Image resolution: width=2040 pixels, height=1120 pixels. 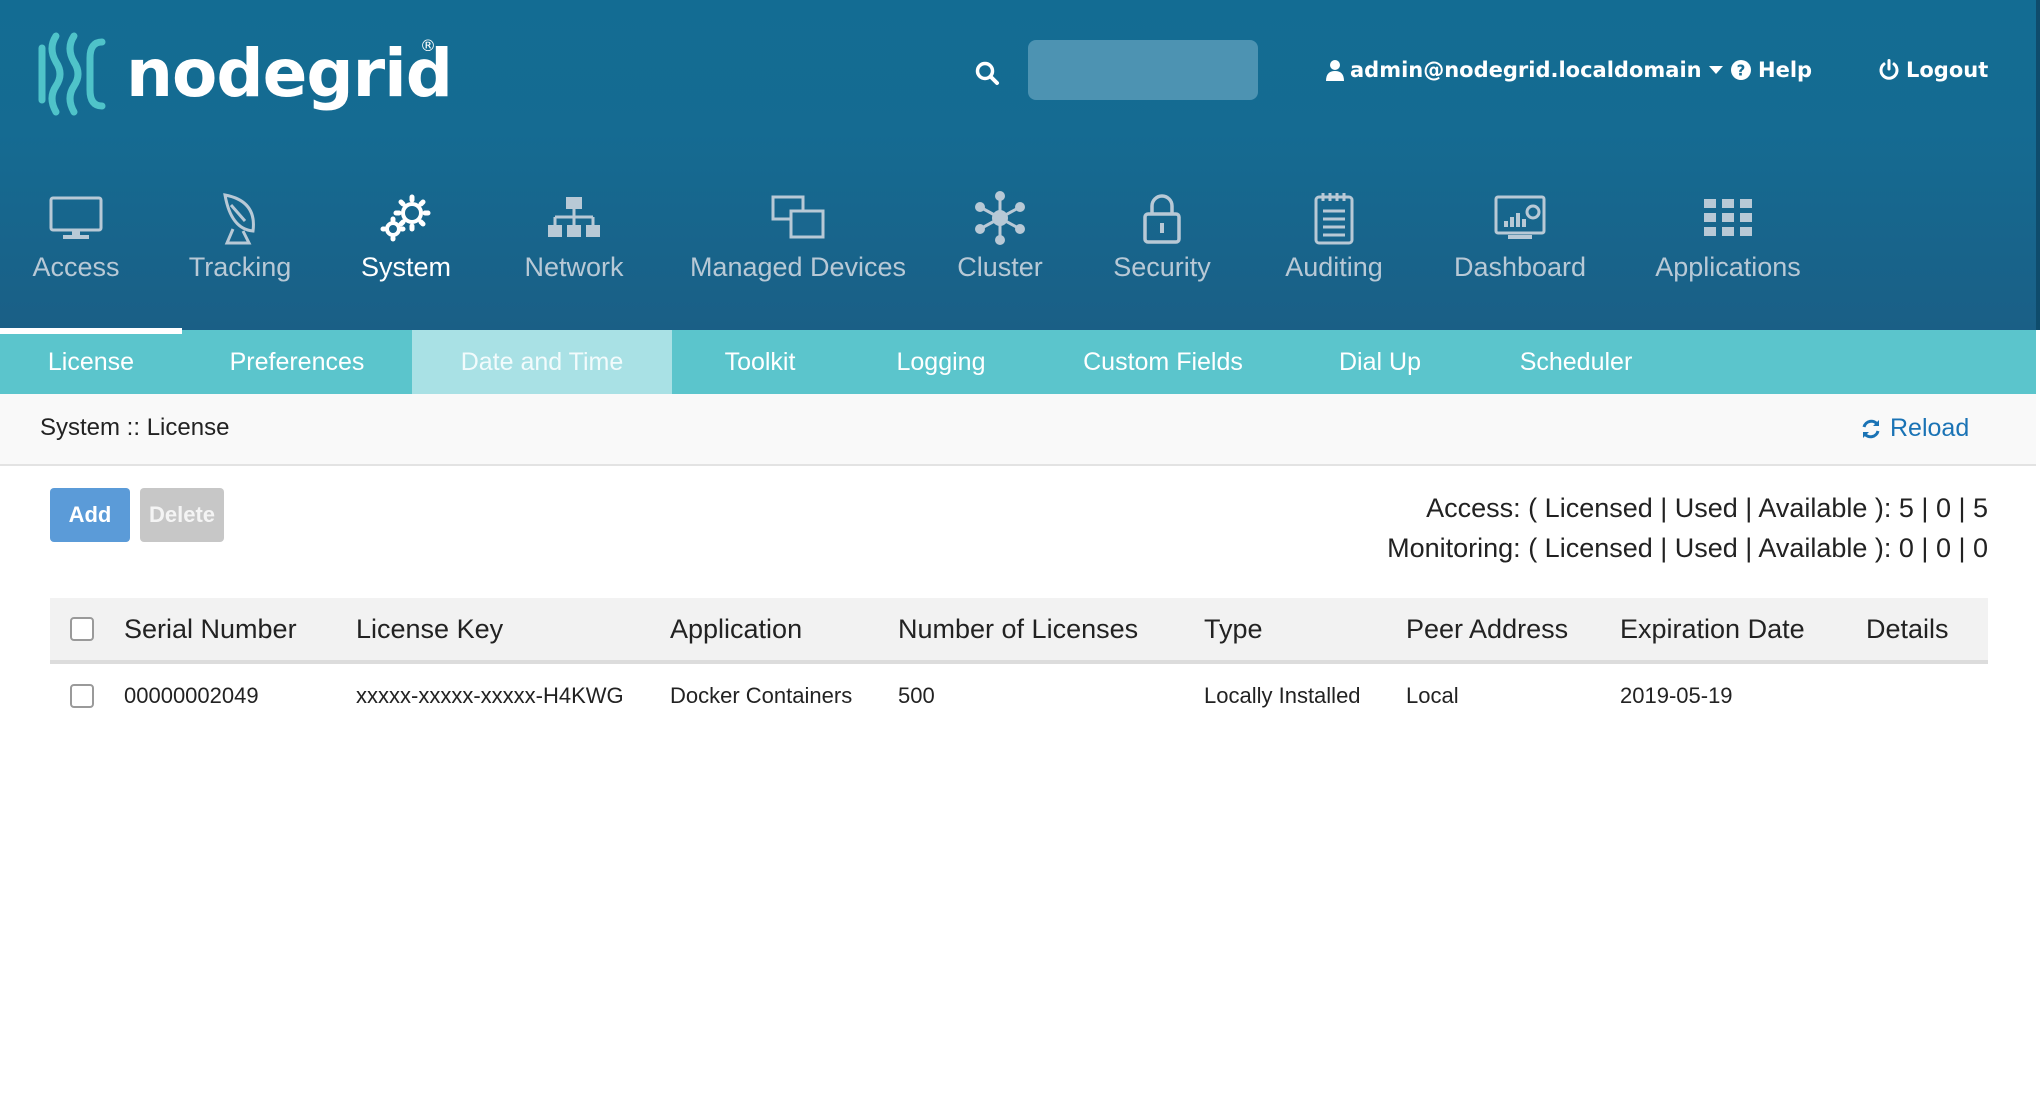 What do you see at coordinates (76, 217) in the screenshot?
I see `monitor-icon` at bounding box center [76, 217].